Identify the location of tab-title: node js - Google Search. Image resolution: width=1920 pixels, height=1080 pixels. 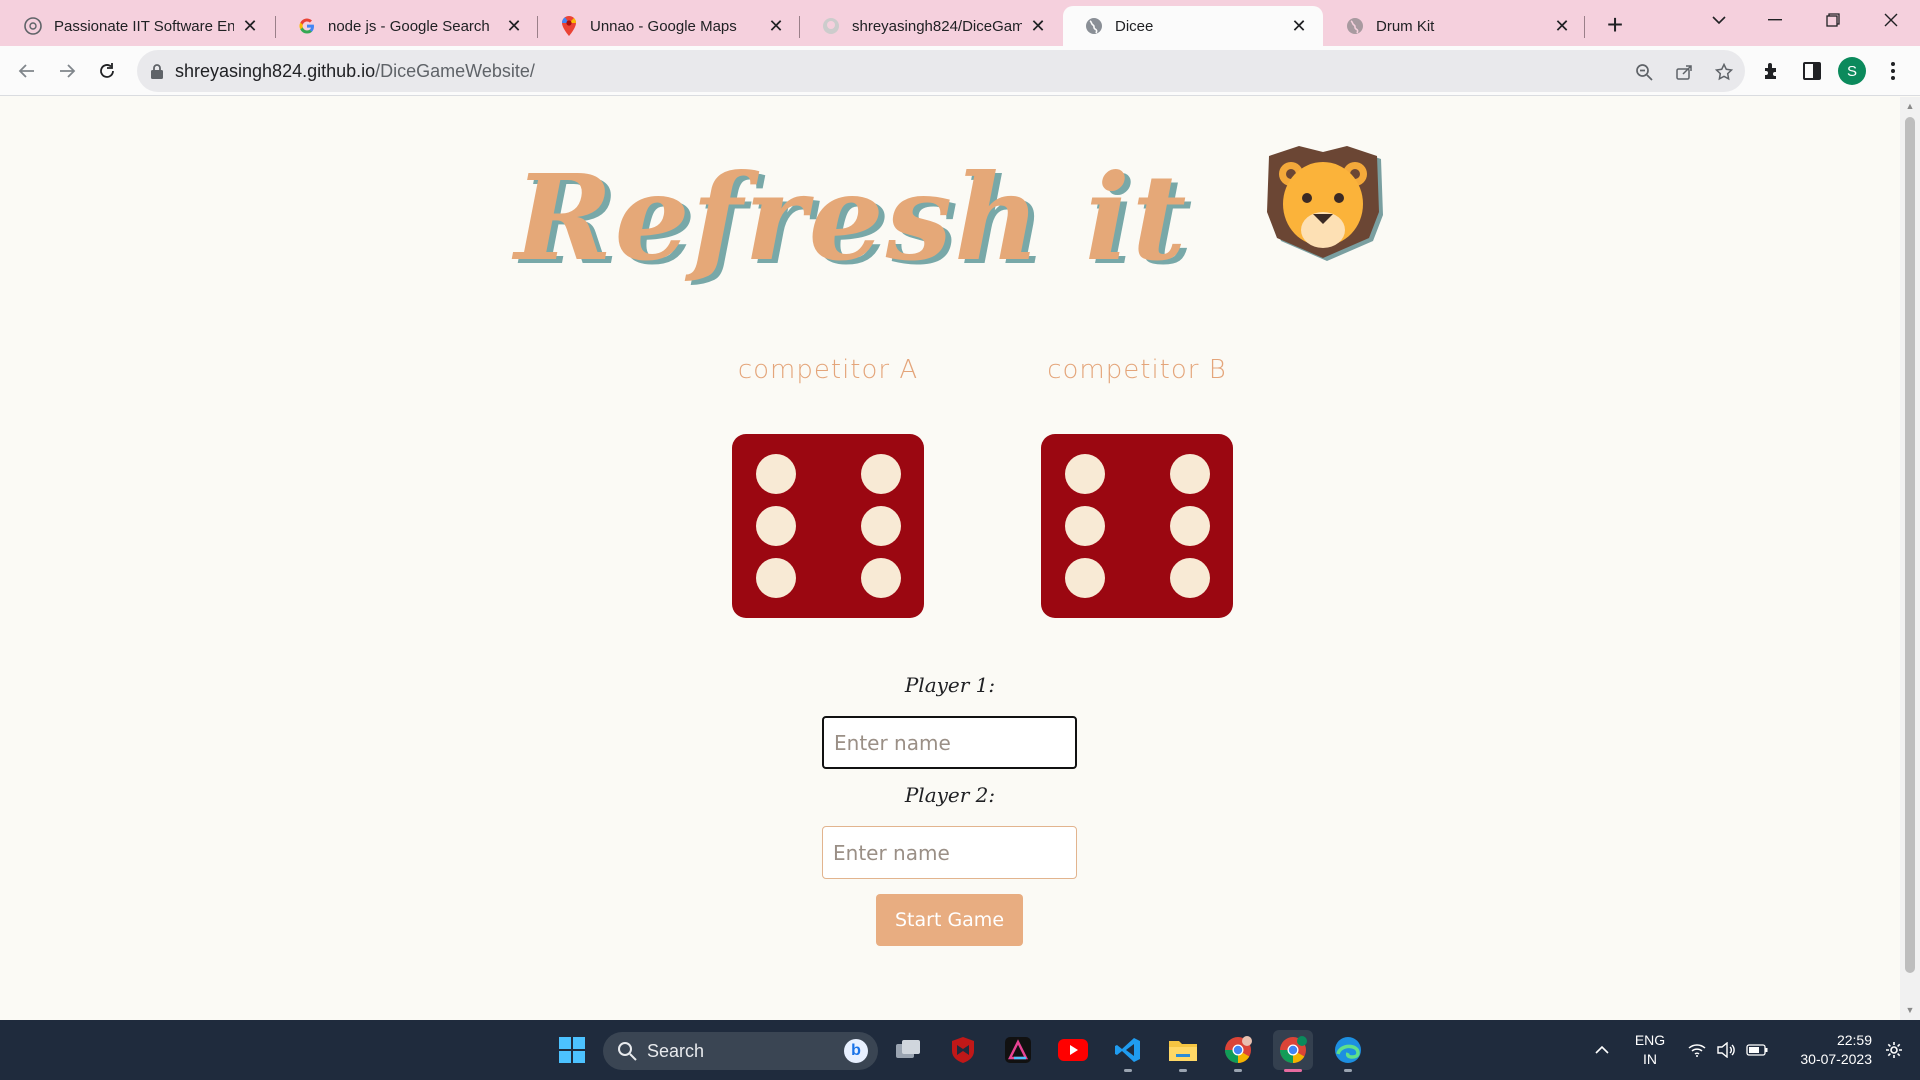
(409, 26).